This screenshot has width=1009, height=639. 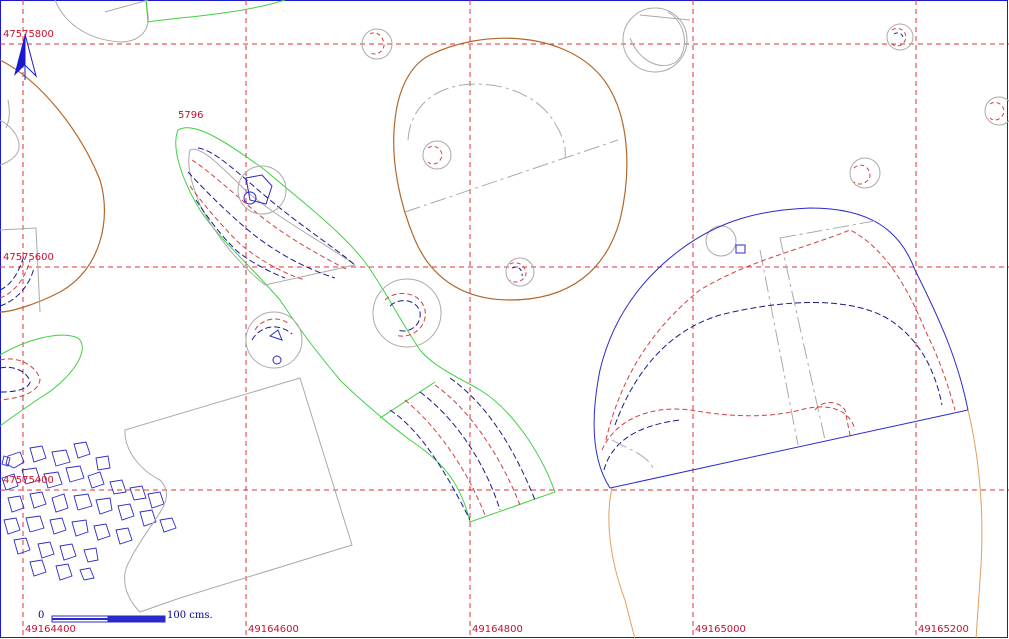 I want to click on scale-bar, so click(x=108, y=619).